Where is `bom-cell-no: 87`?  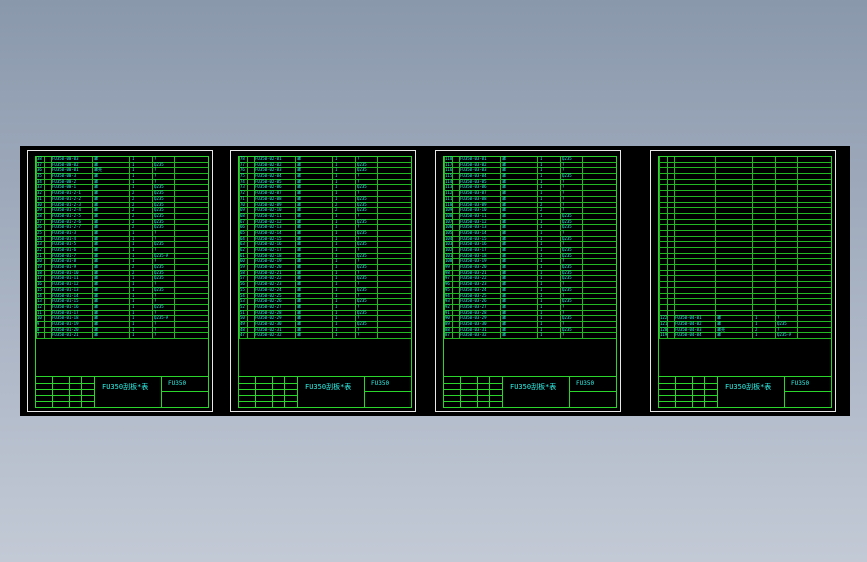 bom-cell-no: 87 is located at coordinates (447, 335).